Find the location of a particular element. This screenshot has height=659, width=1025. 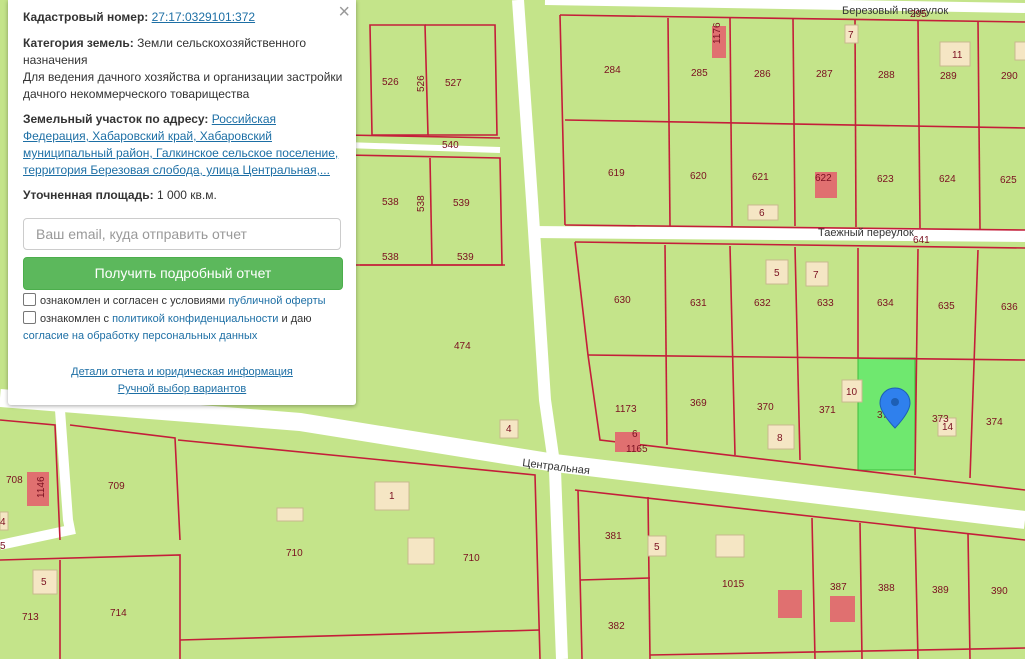

parcel-label: 285 is located at coordinates (699, 73).